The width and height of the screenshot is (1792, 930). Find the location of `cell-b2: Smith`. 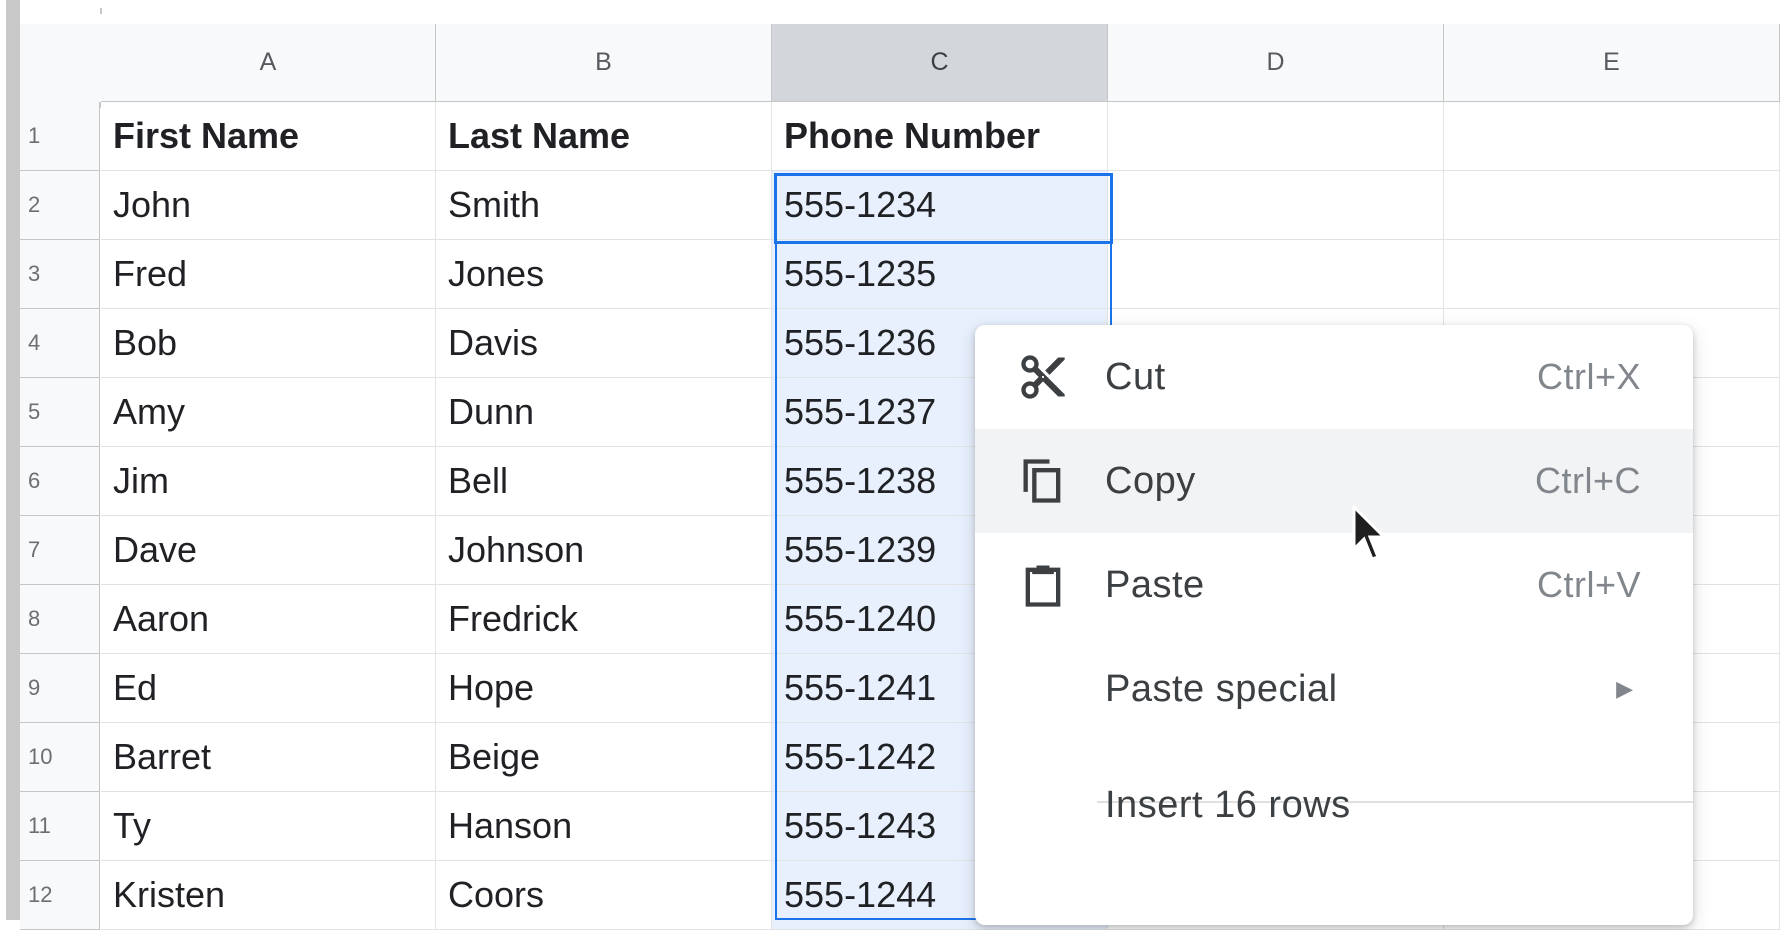

cell-b2: Smith is located at coordinates (604, 205).